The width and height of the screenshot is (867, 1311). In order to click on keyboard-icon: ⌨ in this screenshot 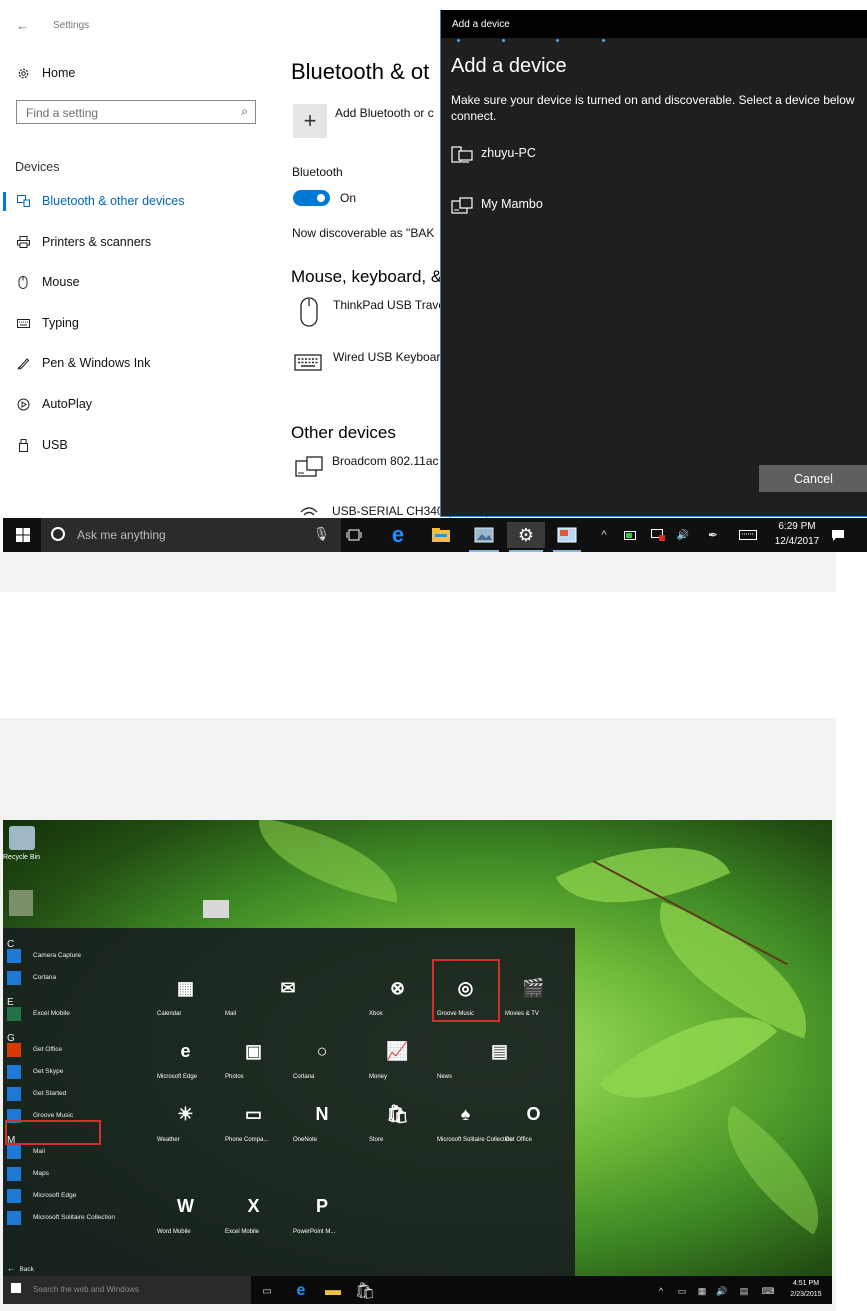, I will do `click(768, 1291)`.